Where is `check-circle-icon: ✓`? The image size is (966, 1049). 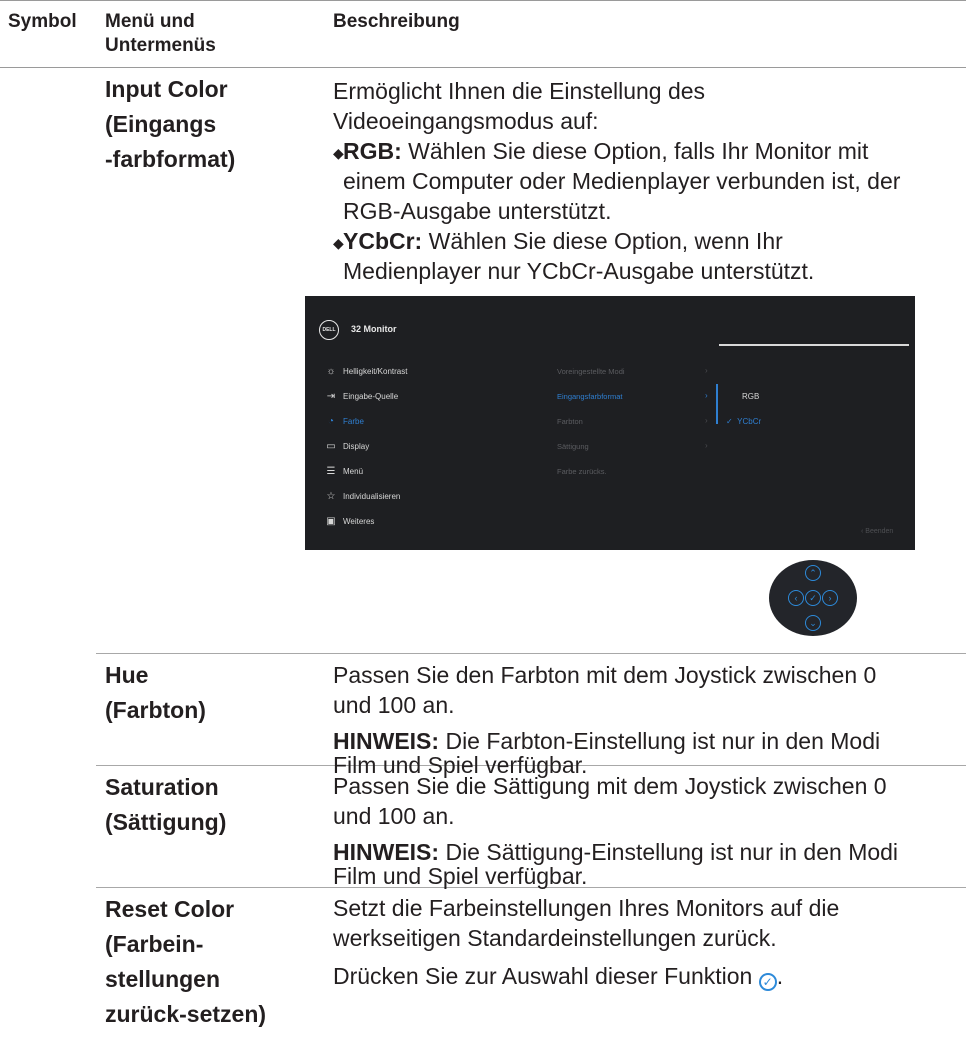
check-circle-icon: ✓ is located at coordinates (767, 982).